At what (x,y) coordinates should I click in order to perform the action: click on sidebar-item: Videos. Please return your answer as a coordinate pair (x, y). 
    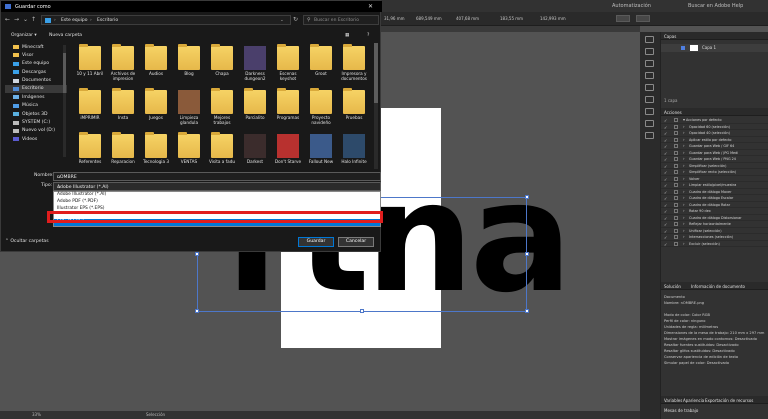
    Looking at the image, I should click on (36, 139).